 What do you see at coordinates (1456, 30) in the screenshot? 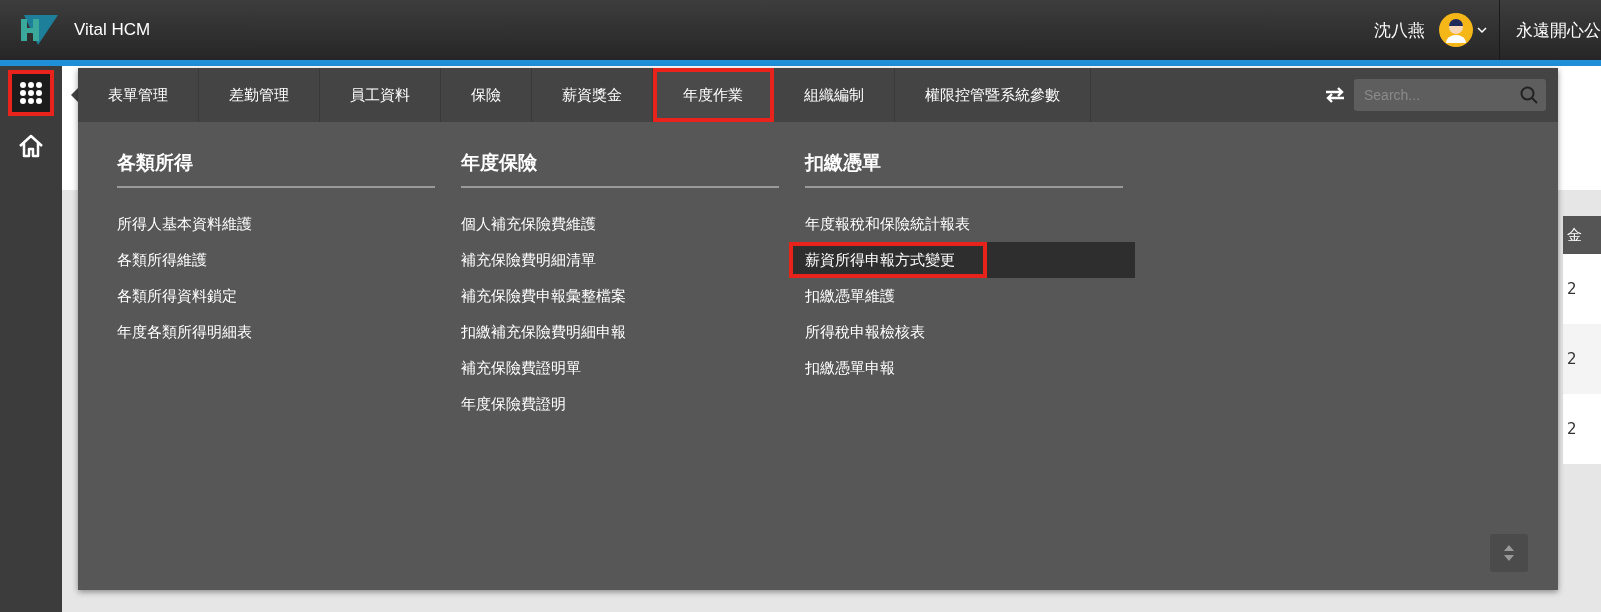
I see `avatar-icon` at bounding box center [1456, 30].